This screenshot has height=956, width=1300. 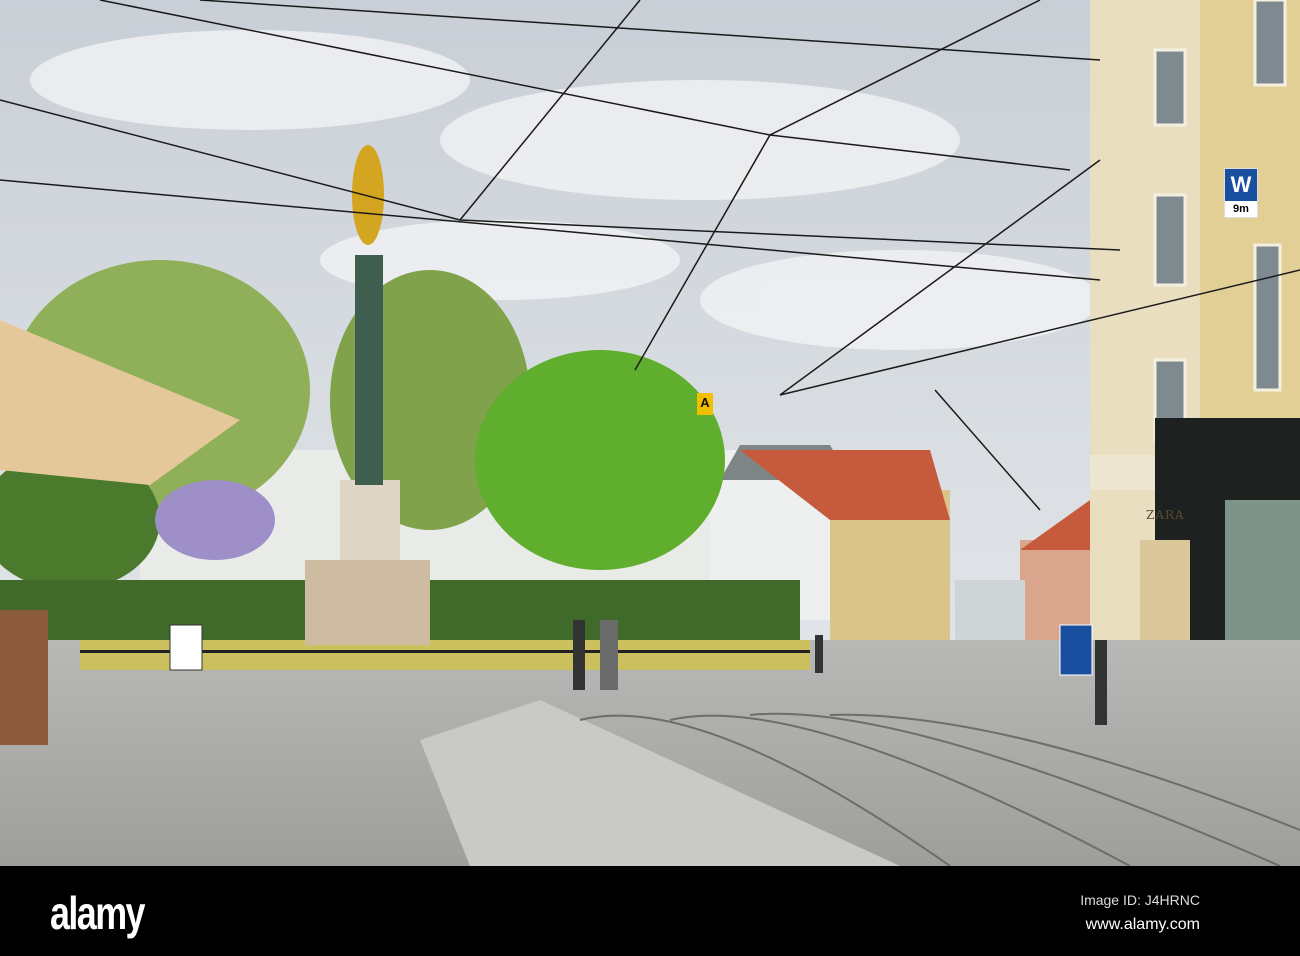 I want to click on alamy-url: www.alamy.com, so click(x=1142, y=924).